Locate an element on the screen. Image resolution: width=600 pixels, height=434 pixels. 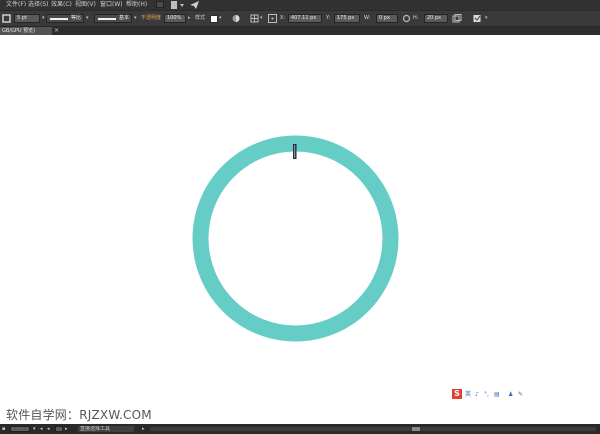
style-label: 样式 is located at coordinates (200, 18).